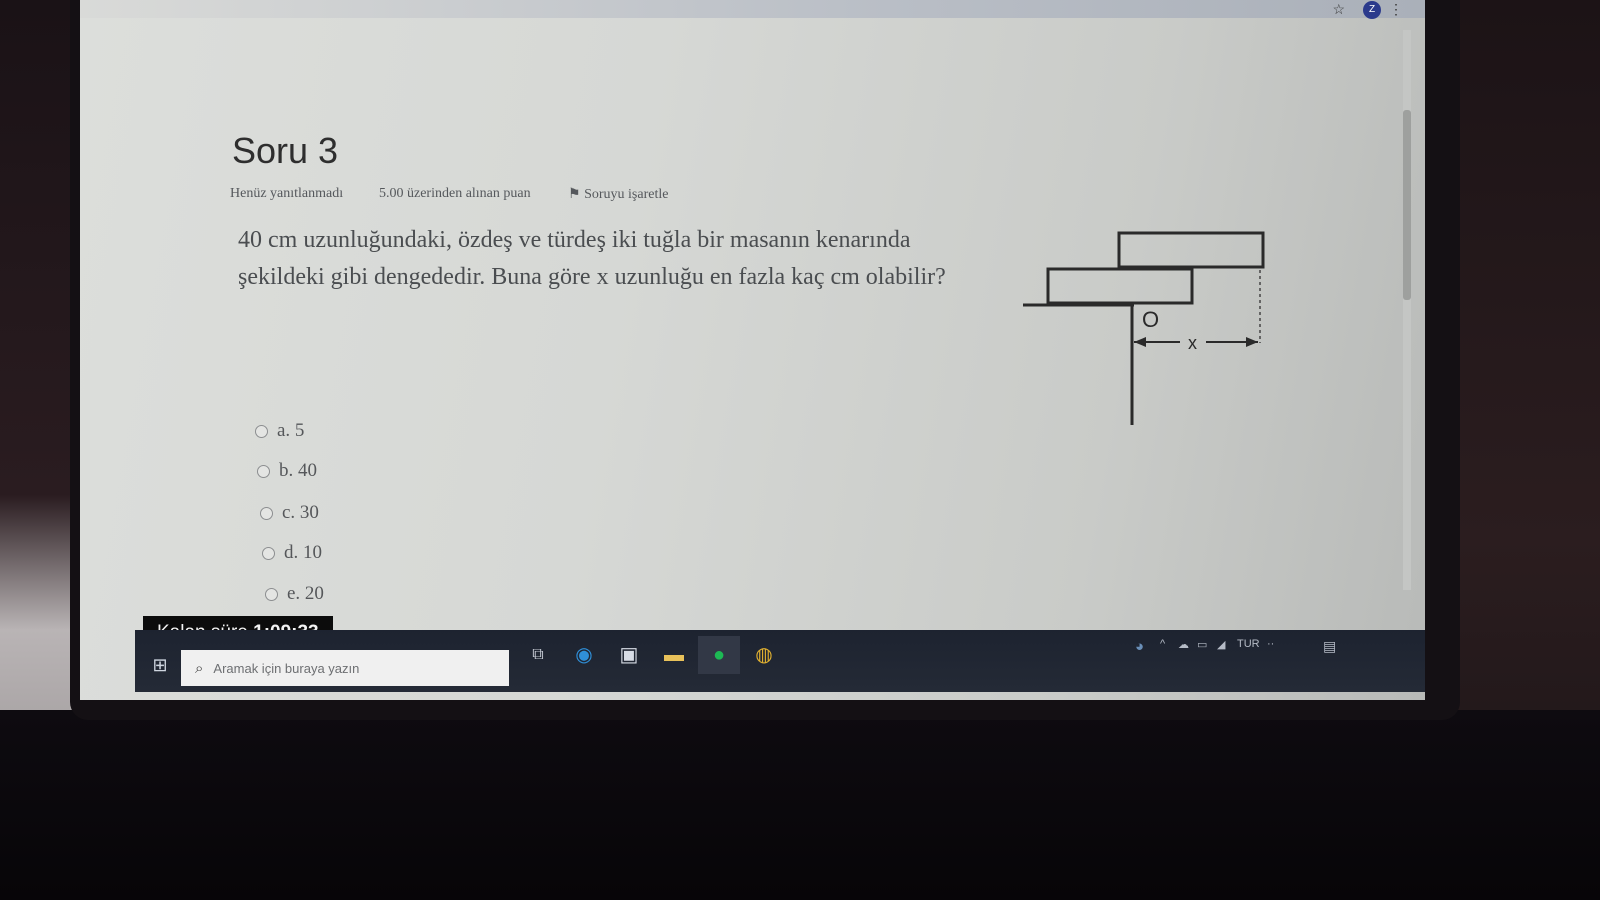 This screenshot has width=1600, height=900. Describe the element at coordinates (1338, 9) in the screenshot. I see `star-icon: ☆` at that location.